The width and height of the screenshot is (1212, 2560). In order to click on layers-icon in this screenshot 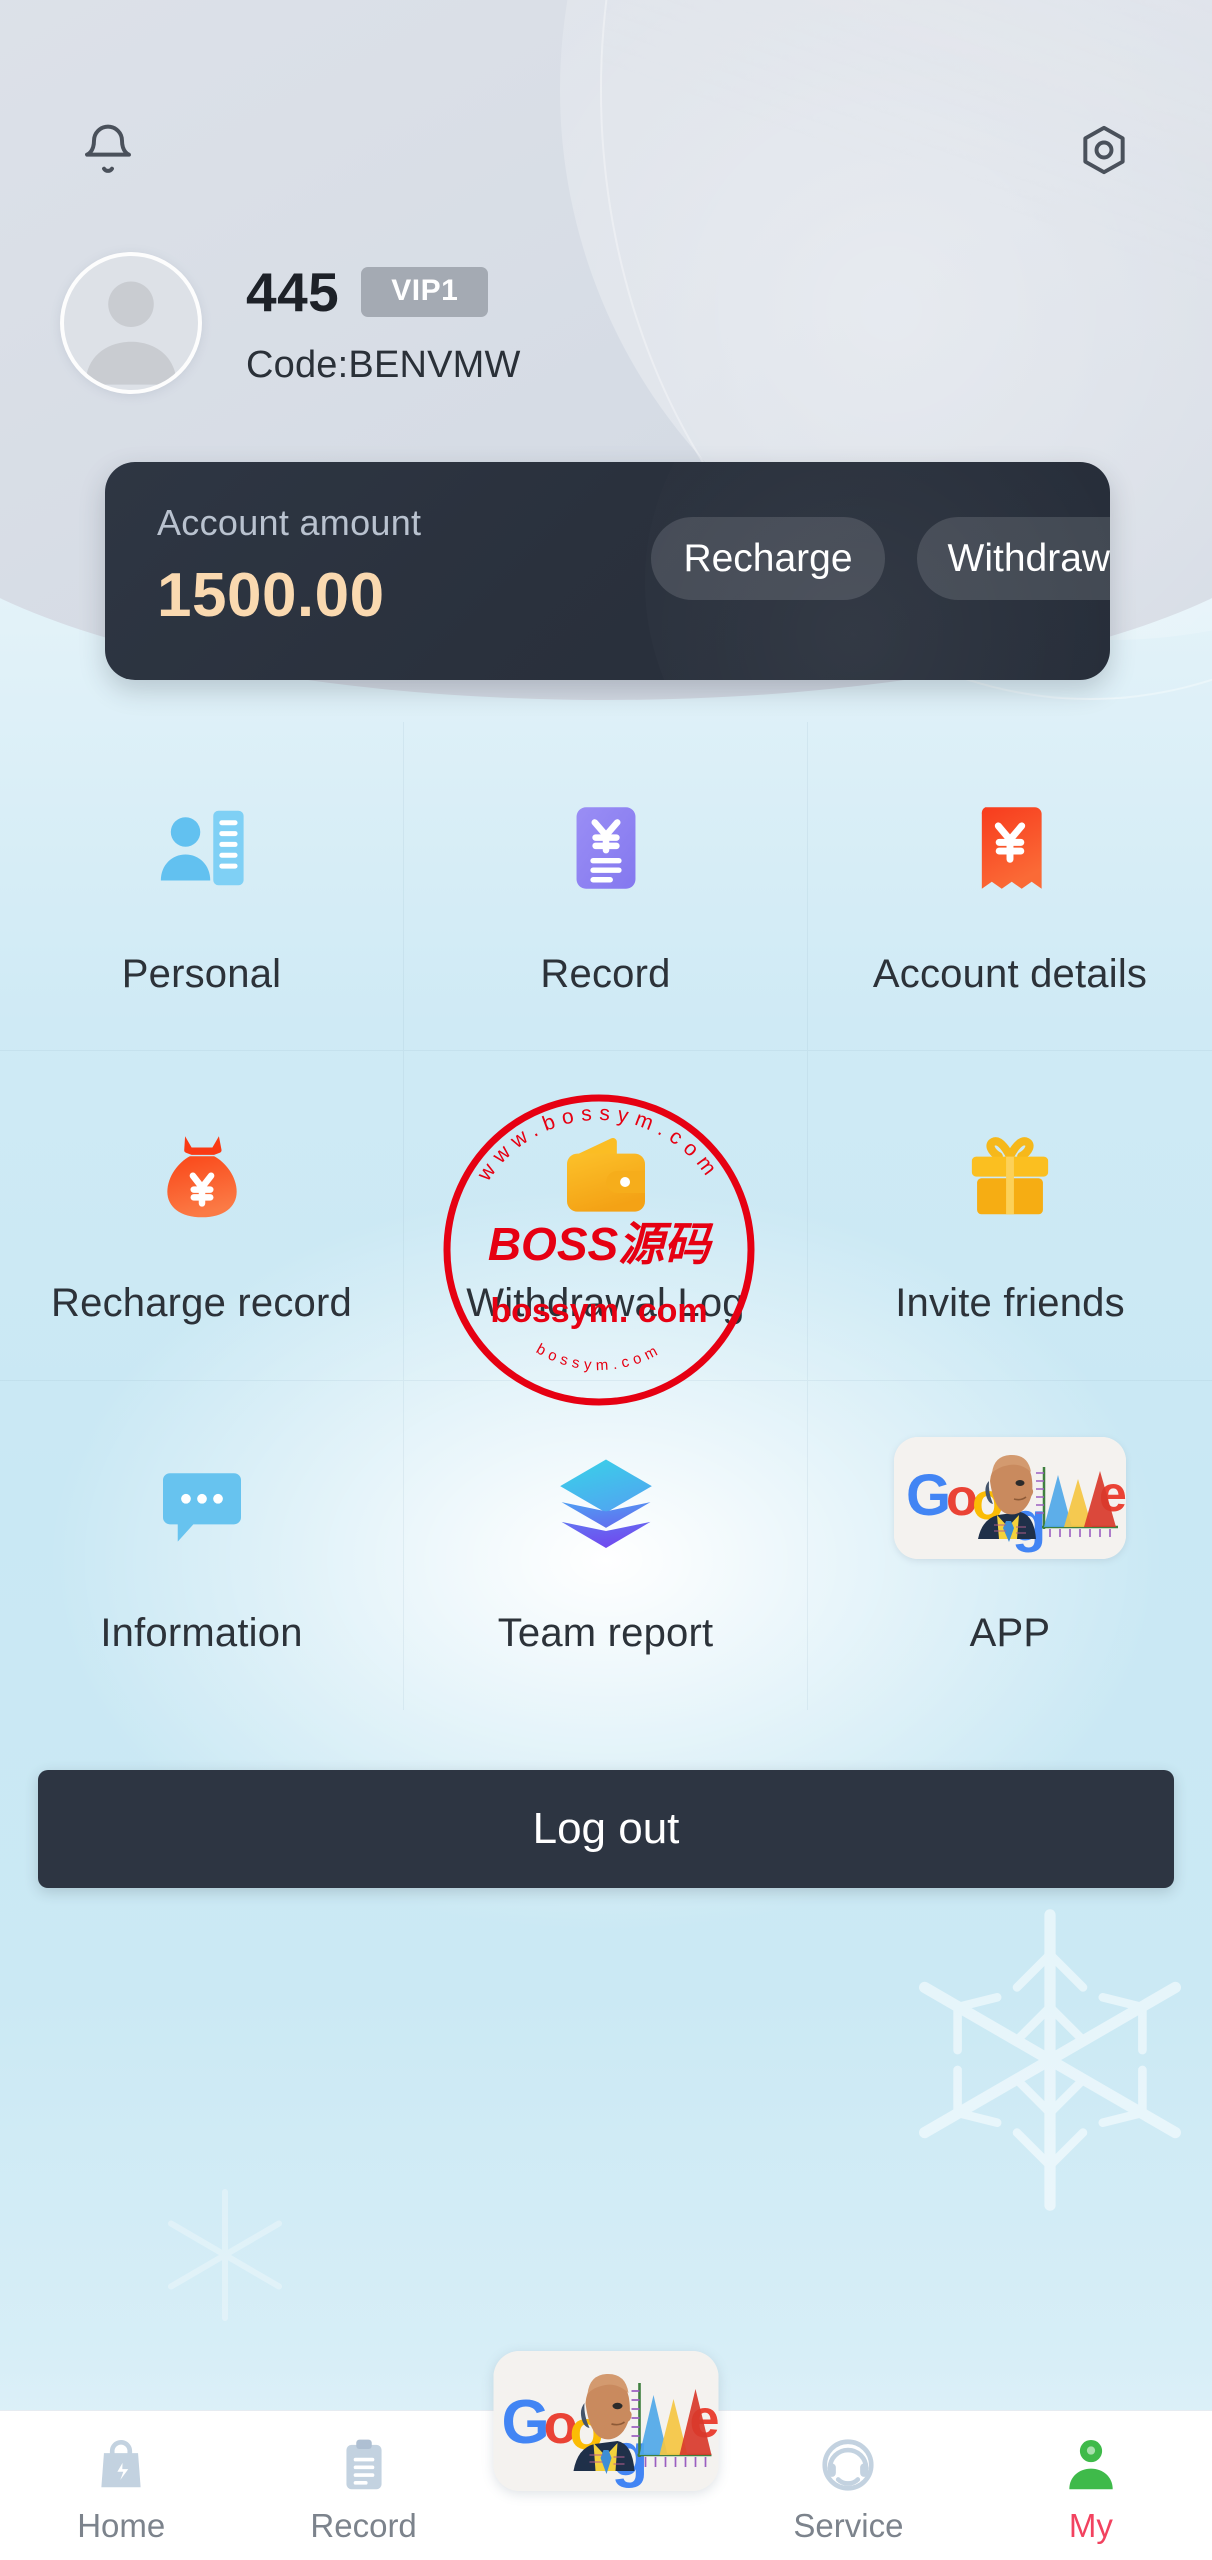, I will do `click(606, 1497)`.